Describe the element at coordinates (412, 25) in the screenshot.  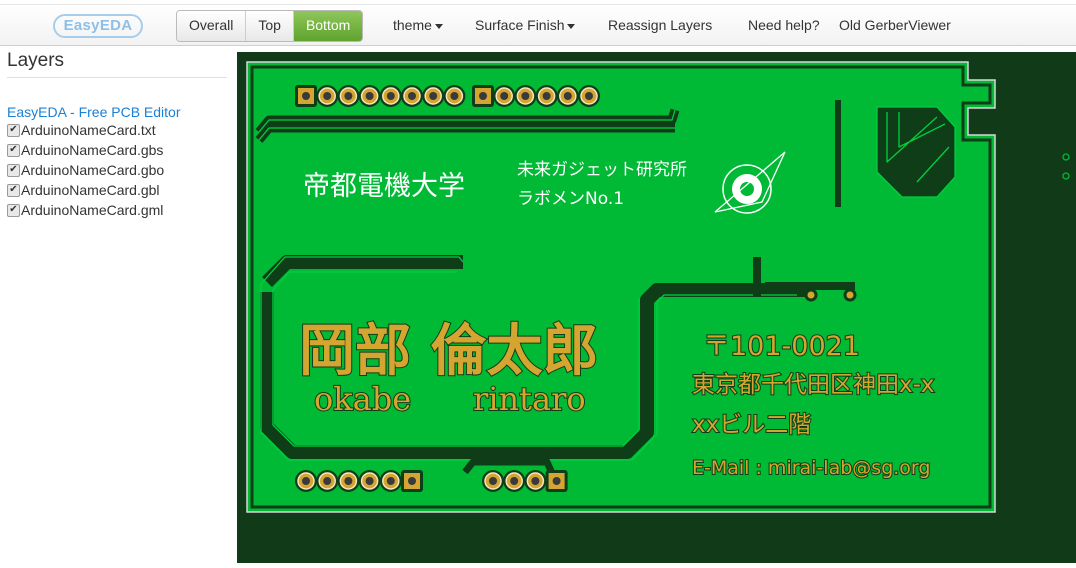
I see `theme-label: theme` at that location.